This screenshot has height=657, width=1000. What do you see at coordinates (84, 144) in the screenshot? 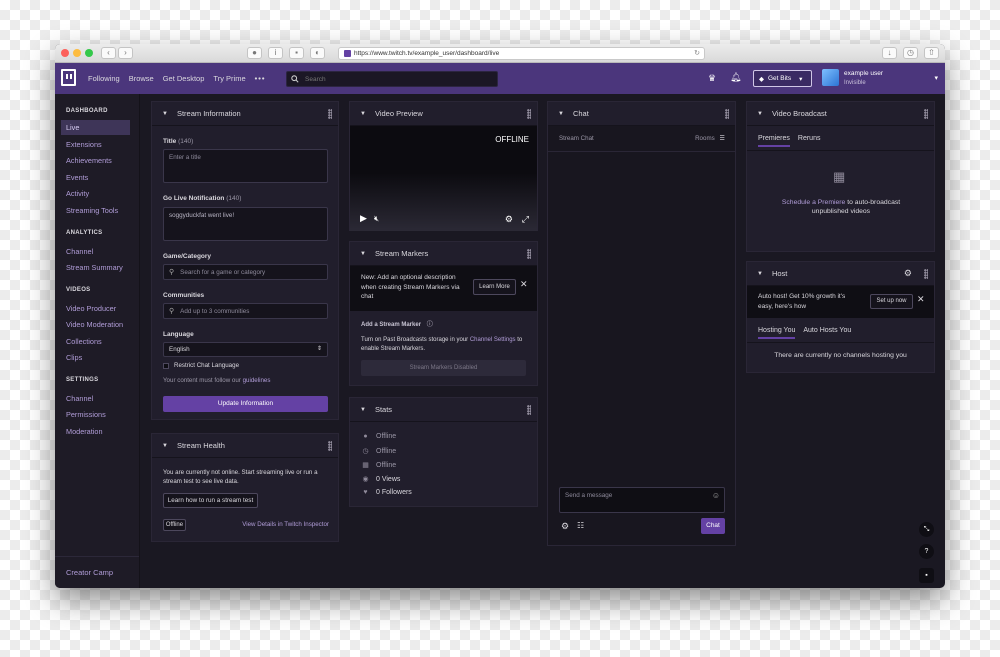
I see `sidebar-item-extensions: Extensions` at bounding box center [84, 144].